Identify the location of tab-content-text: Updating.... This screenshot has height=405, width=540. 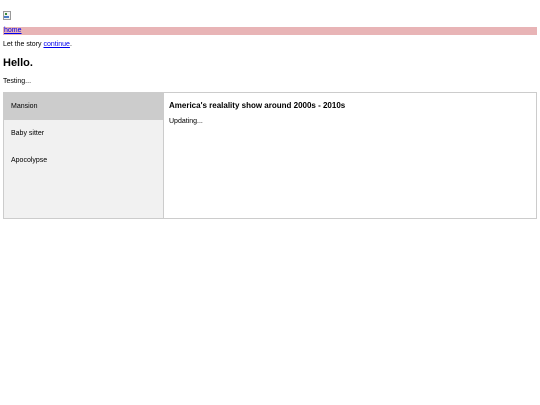
(186, 121).